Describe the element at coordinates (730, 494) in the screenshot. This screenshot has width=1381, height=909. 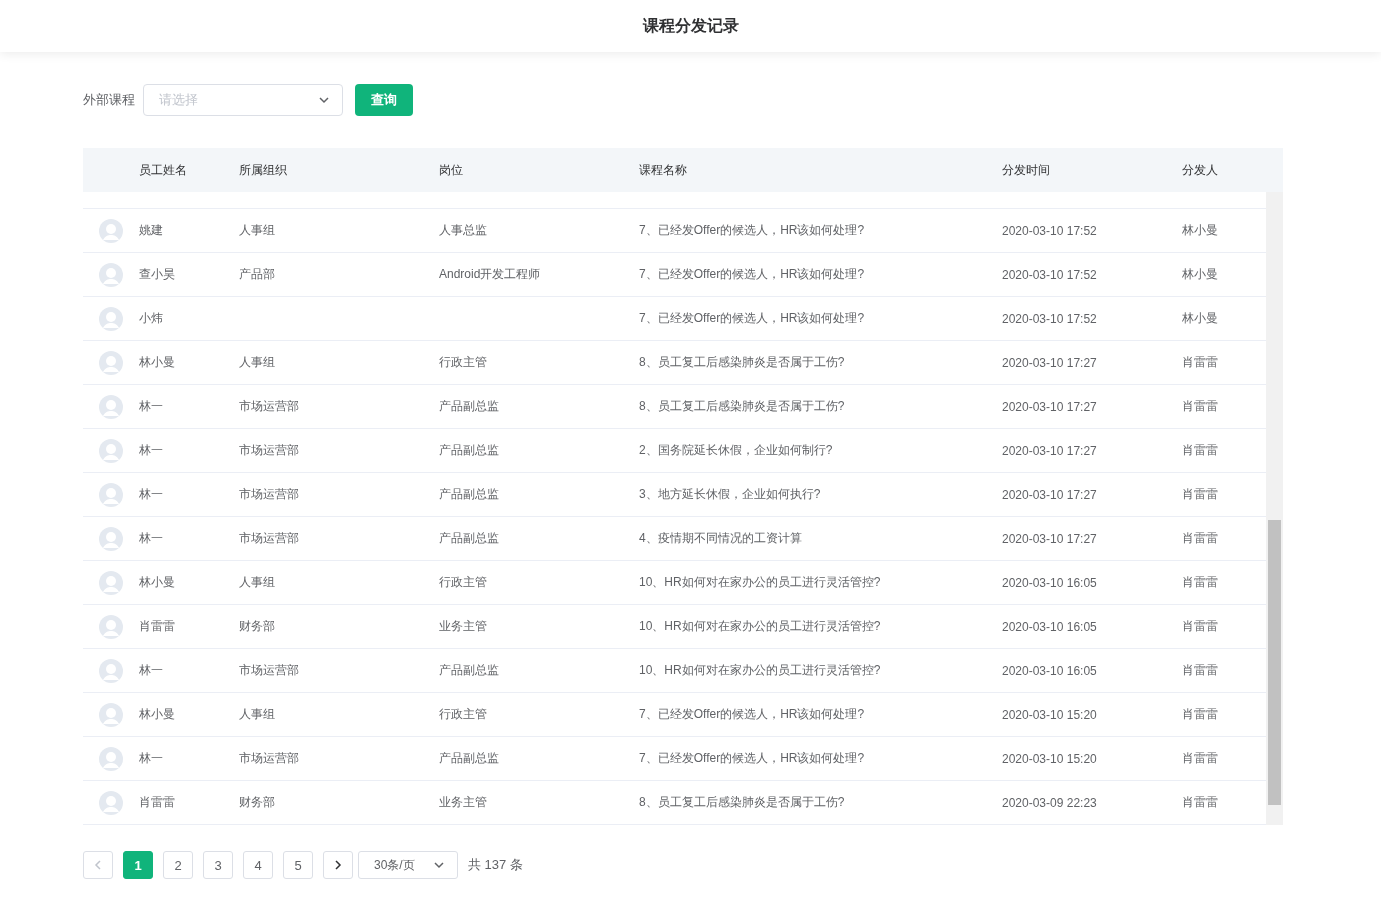
I see `table-cell: 3、地方延长休假，企业如何执行?` at that location.